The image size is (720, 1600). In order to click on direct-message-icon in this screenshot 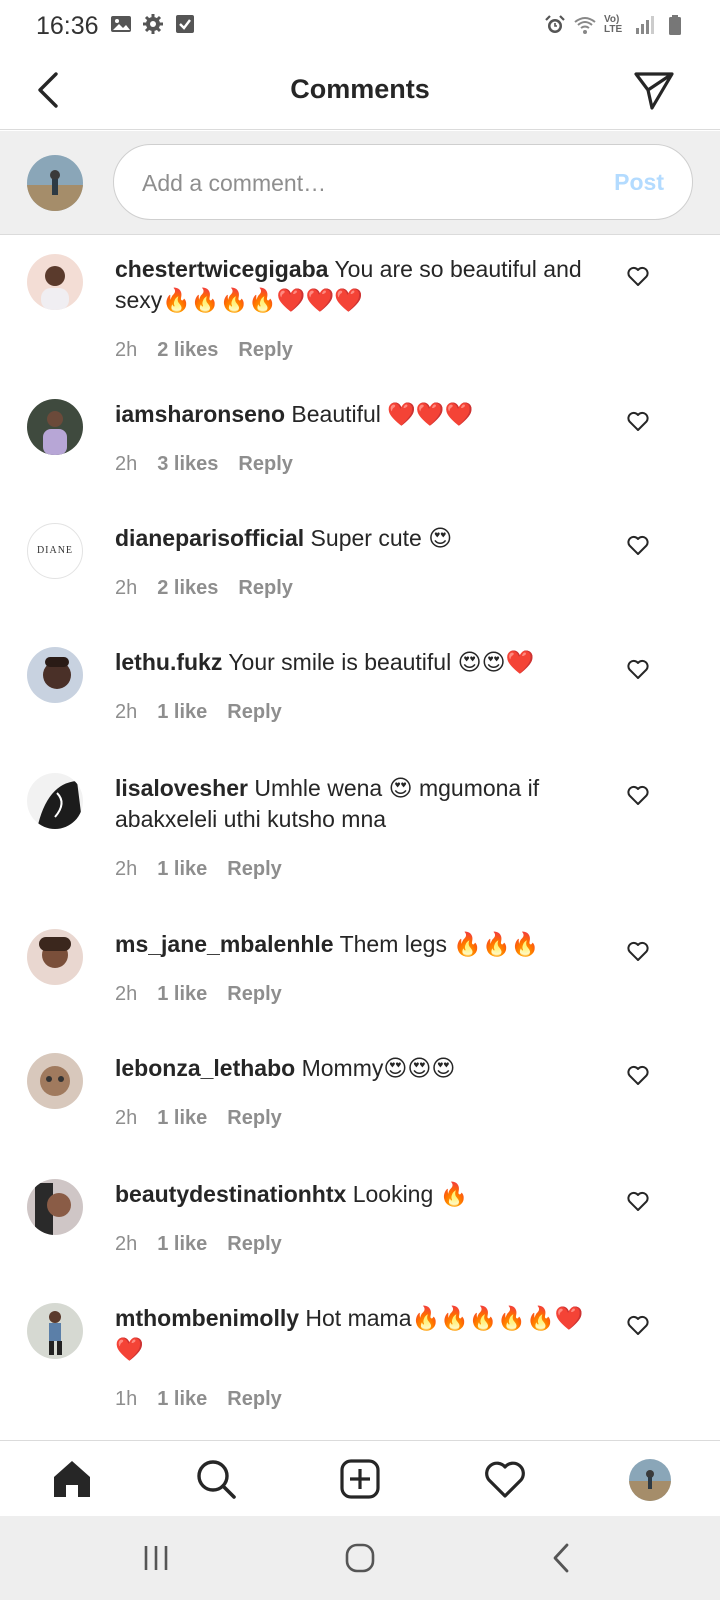, I will do `click(654, 90)`.